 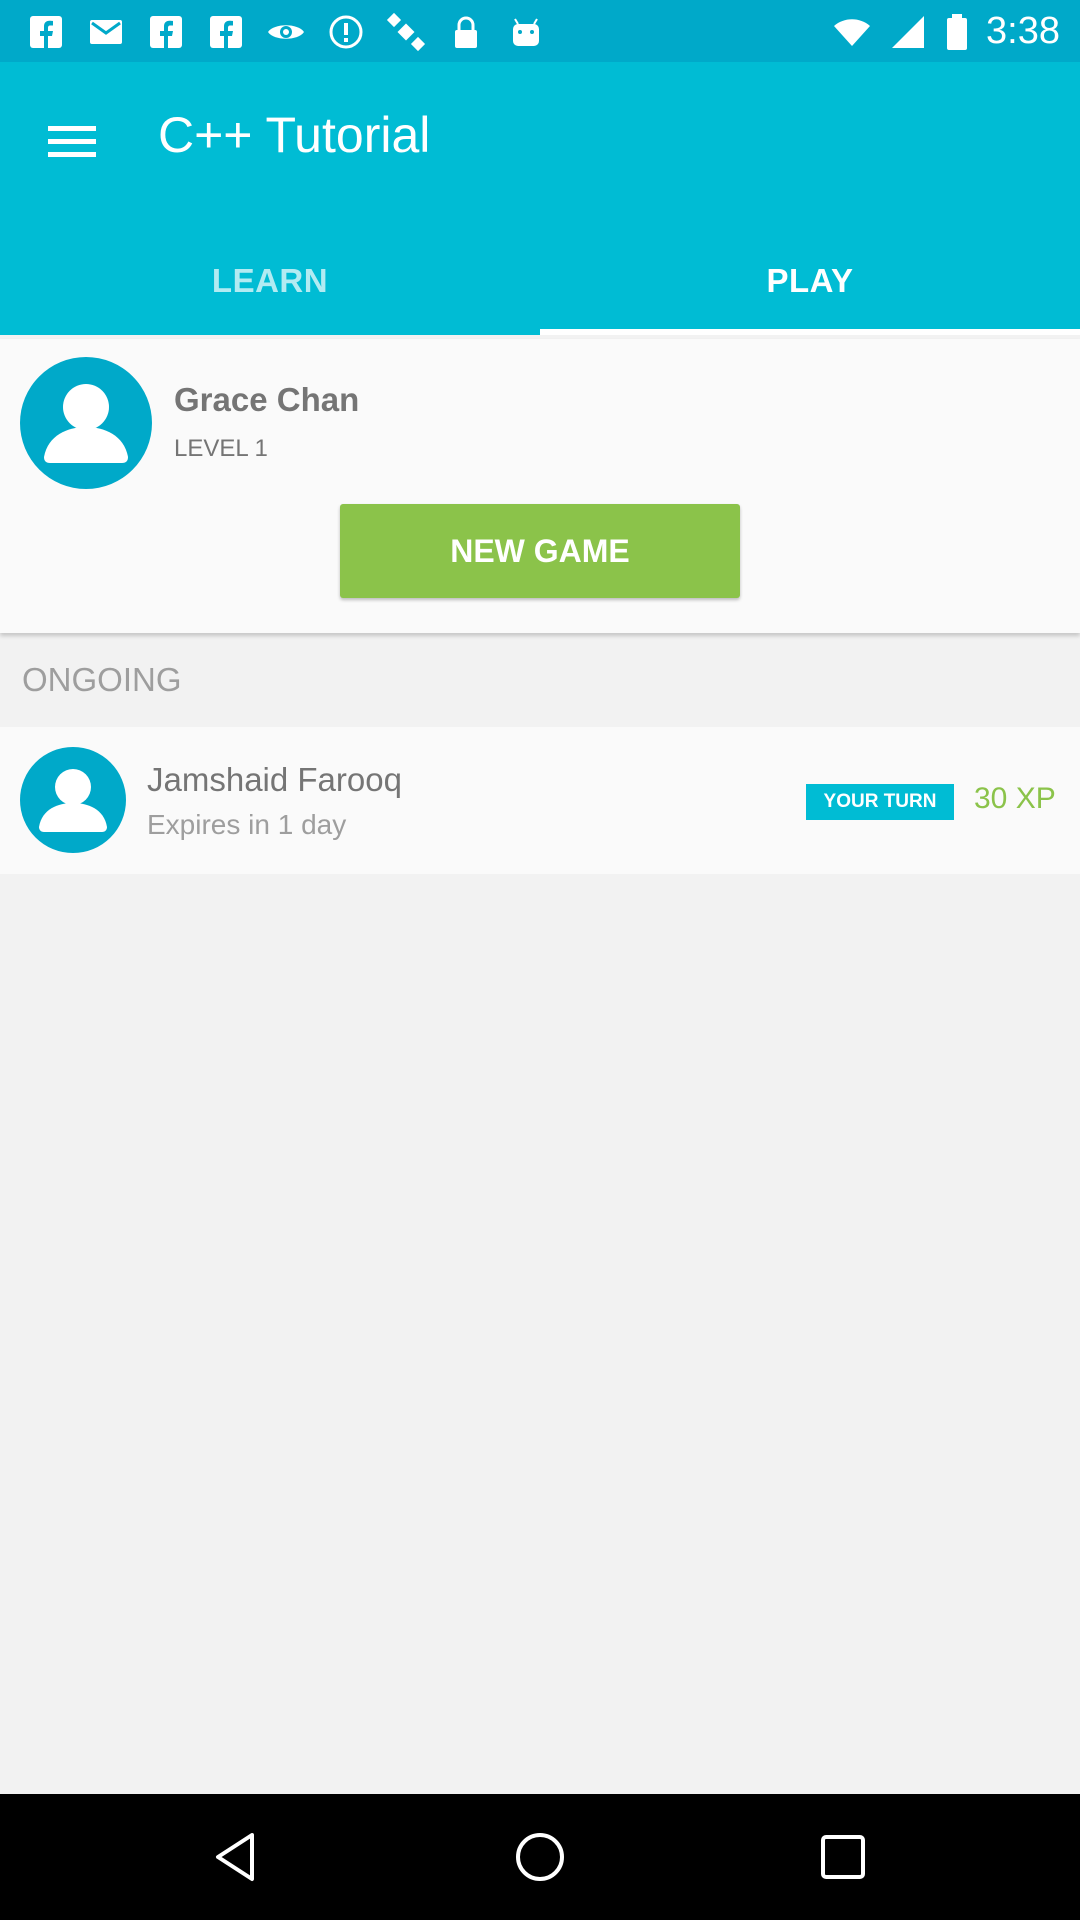 I want to click on tab-bar: LEARN PLAY, so click(x=540, y=281).